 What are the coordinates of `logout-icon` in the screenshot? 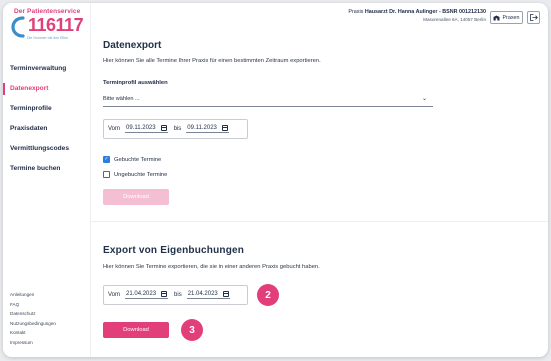 It's located at (533, 17).